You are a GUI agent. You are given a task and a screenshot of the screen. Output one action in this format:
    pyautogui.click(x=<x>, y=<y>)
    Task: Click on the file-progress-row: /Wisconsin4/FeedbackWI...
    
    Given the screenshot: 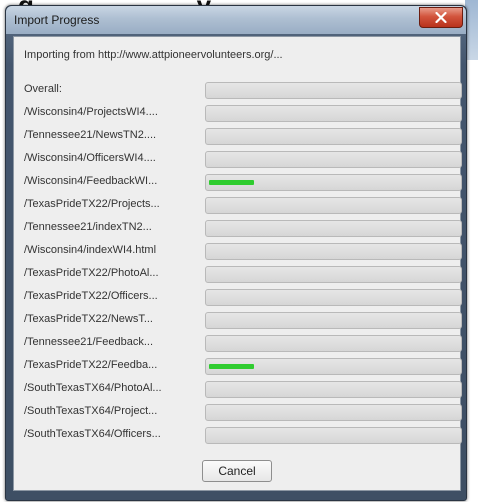 What is the action you would take?
    pyautogui.click(x=243, y=183)
    